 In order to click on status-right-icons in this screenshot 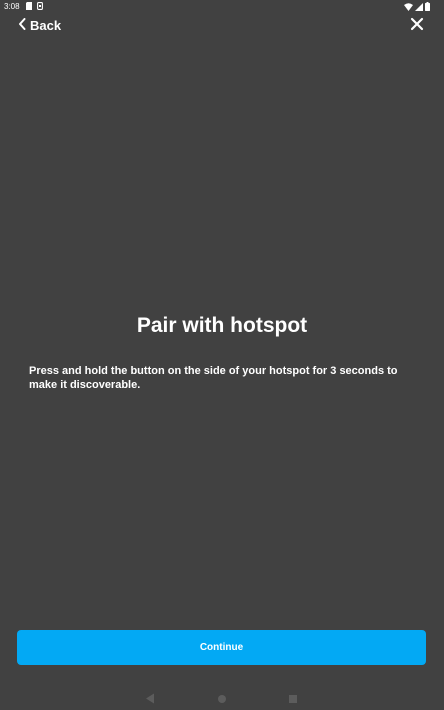, I will do `click(417, 6)`.